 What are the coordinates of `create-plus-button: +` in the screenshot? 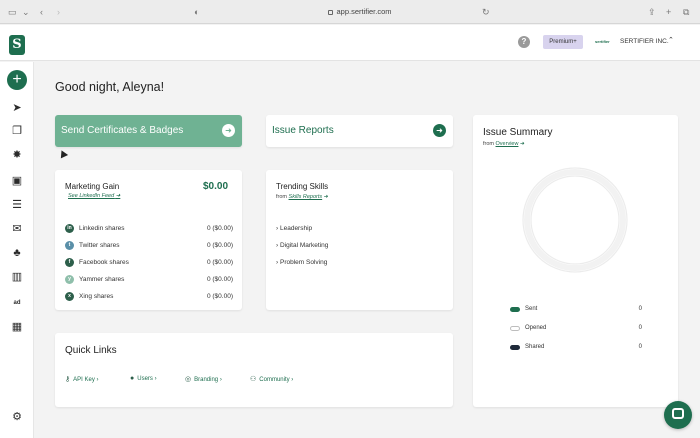 It's located at (17, 80).